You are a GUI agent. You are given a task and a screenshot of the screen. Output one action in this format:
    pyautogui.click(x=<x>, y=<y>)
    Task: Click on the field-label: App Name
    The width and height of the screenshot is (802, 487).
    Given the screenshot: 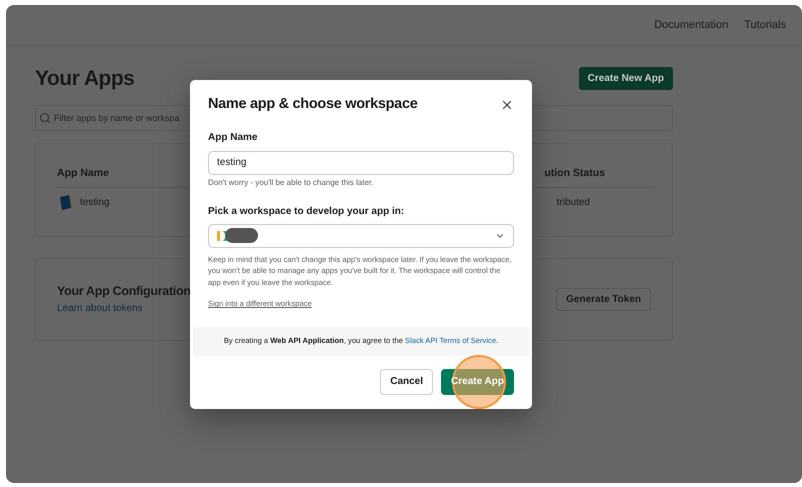 What is the action you would take?
    pyautogui.click(x=233, y=137)
    